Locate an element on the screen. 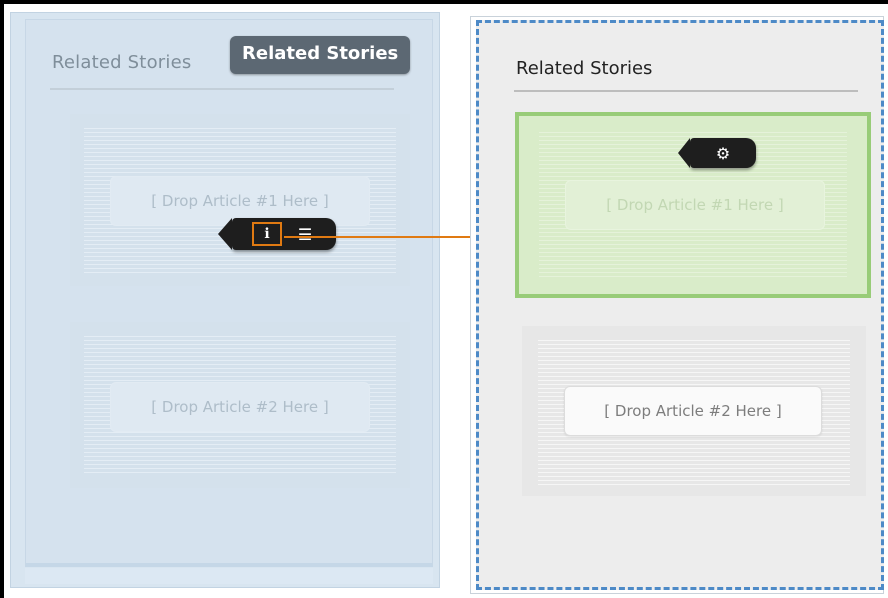 This screenshot has height=598, width=888. left-widget-title: Related Stories is located at coordinates (122, 62).